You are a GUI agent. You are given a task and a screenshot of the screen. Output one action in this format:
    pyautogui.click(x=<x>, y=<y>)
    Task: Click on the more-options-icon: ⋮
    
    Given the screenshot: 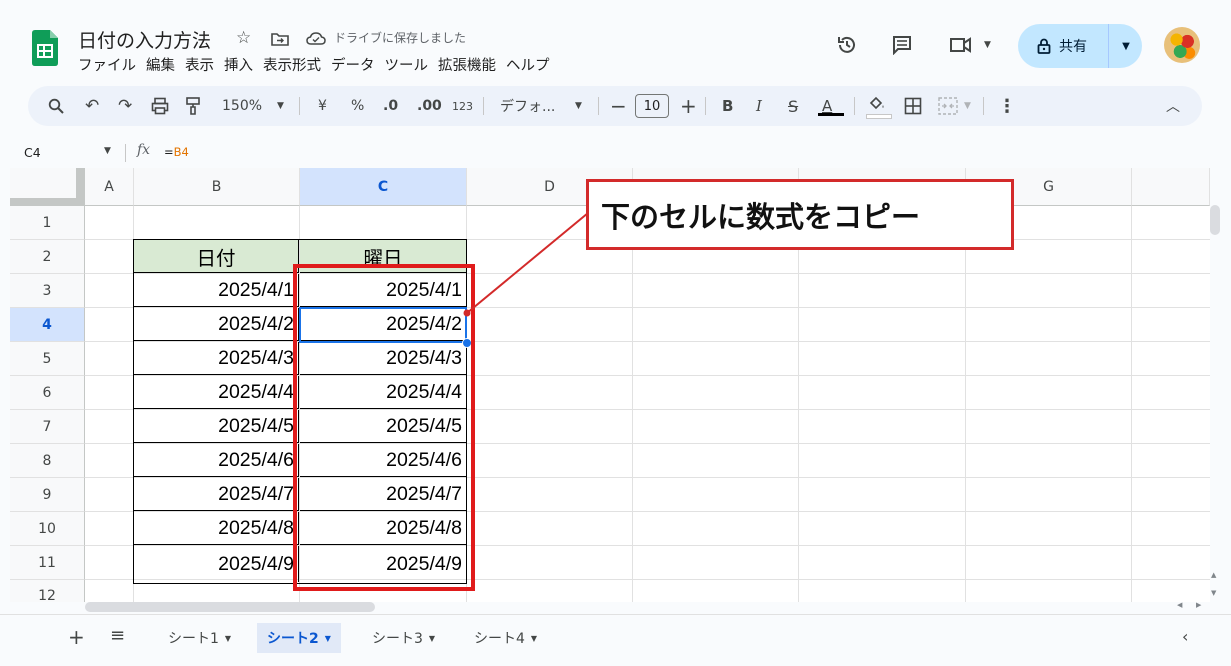 What is the action you would take?
    pyautogui.click(x=1007, y=106)
    